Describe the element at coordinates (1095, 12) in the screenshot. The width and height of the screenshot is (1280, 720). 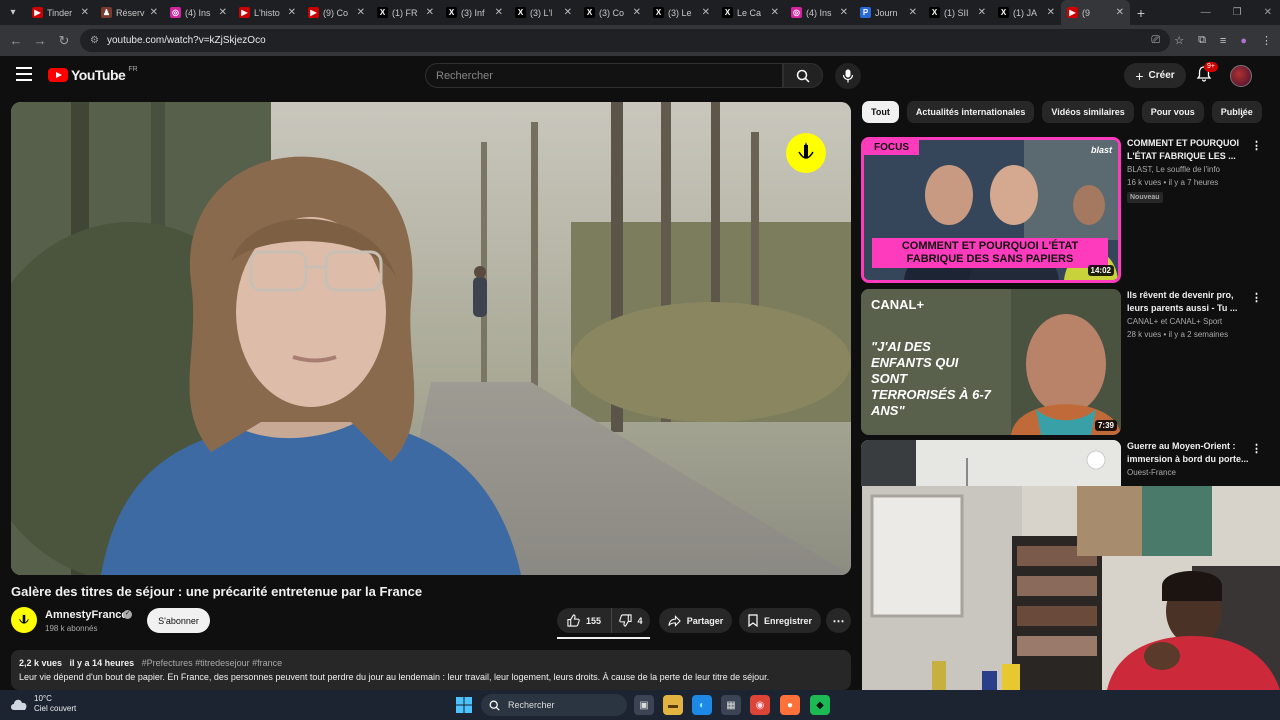
I see `browser-tab: ▶ (9 ✕` at that location.